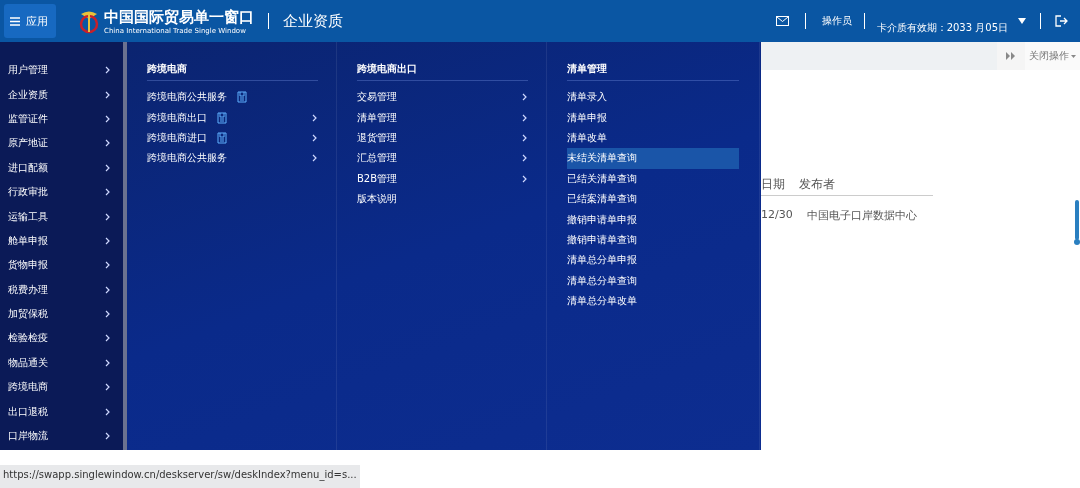 The height and width of the screenshot is (488, 1080). I want to click on sidebar-item: 检验检疫, so click(61, 338).